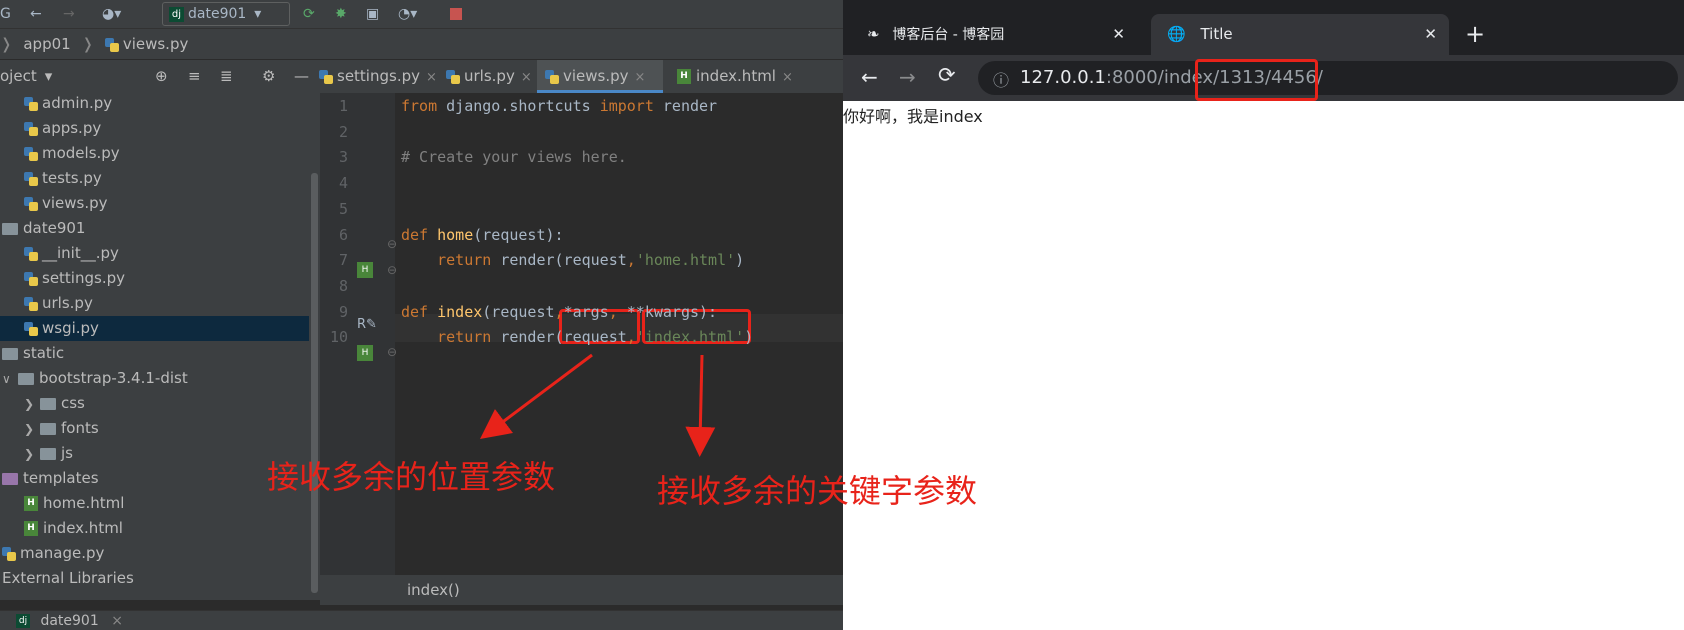 This screenshot has width=1684, height=630. What do you see at coordinates (518, 234) in the screenshot?
I see `code-token: (request):` at bounding box center [518, 234].